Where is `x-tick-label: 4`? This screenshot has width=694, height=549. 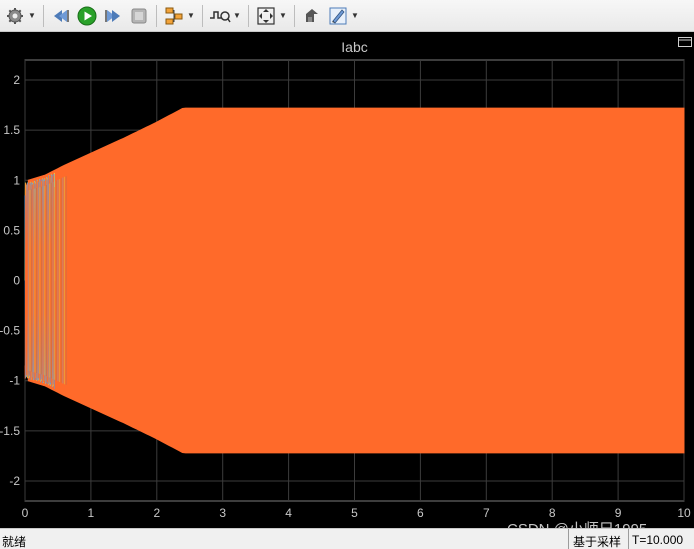
x-tick-label: 4 is located at coordinates (288, 513).